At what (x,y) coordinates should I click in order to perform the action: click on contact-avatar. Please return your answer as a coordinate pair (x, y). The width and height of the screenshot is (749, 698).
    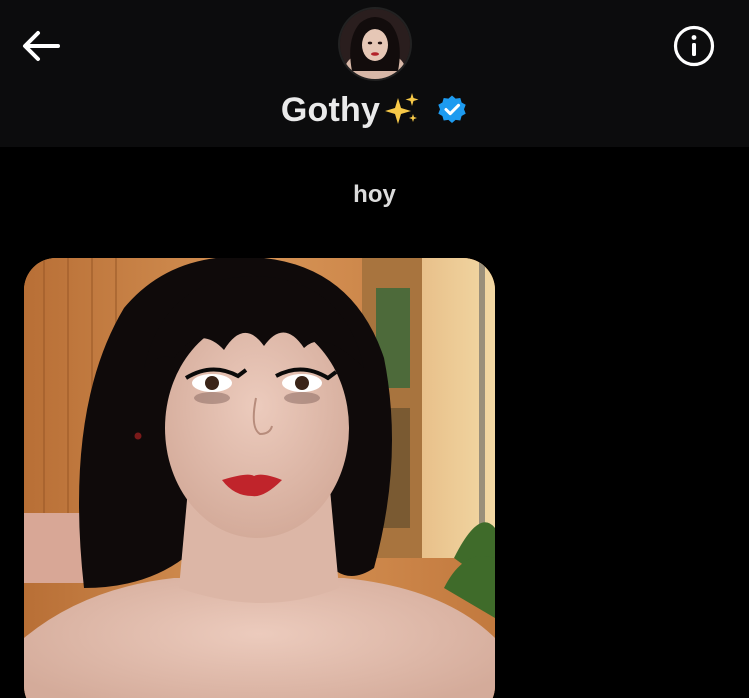
    Looking at the image, I should click on (375, 44).